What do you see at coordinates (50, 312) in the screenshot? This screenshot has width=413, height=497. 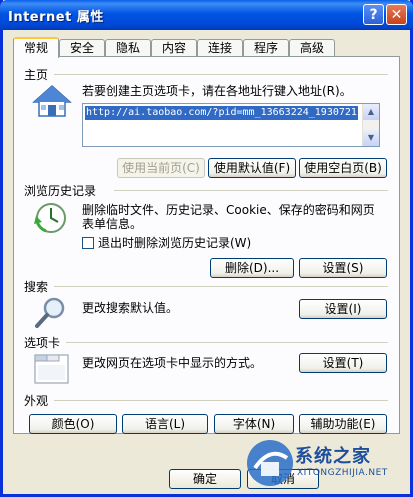 I see `magnifier-icon` at bounding box center [50, 312].